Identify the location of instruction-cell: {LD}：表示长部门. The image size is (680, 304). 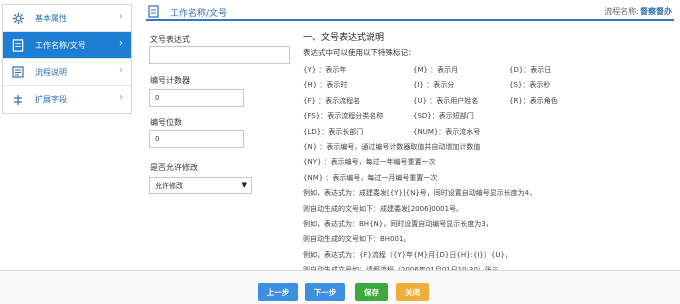
(333, 131).